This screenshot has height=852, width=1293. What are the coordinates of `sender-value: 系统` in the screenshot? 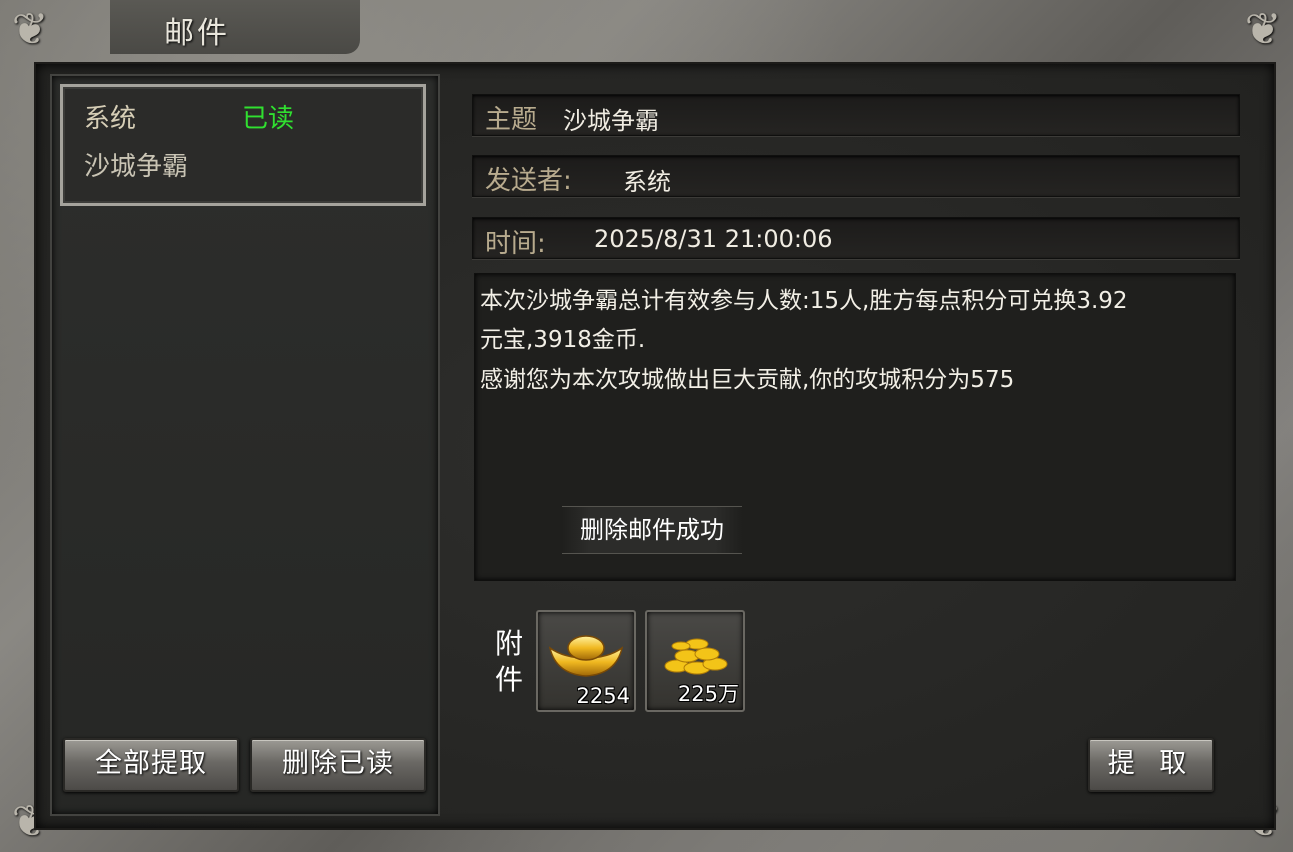 It's located at (647, 182).